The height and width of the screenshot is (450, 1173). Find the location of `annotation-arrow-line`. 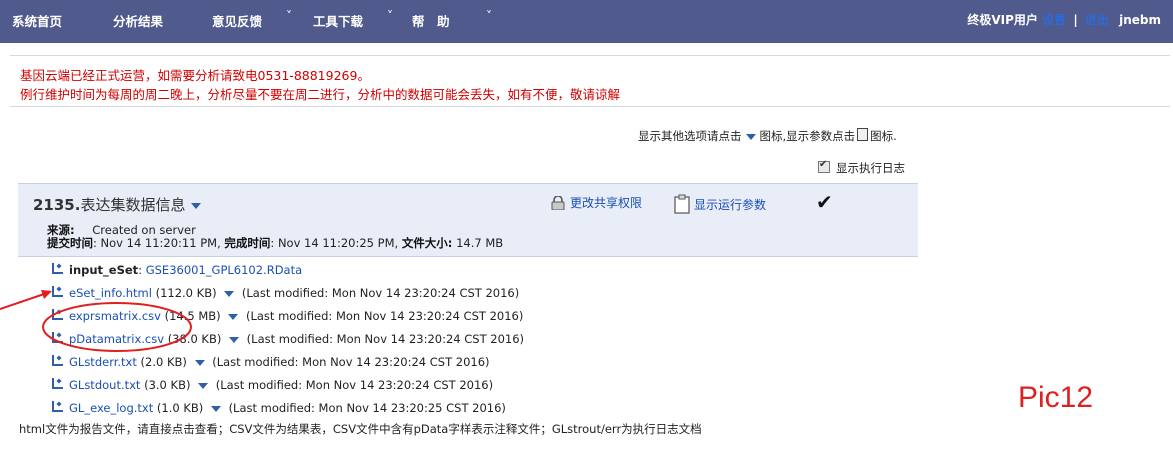

annotation-arrow-line is located at coordinates (25, 300).